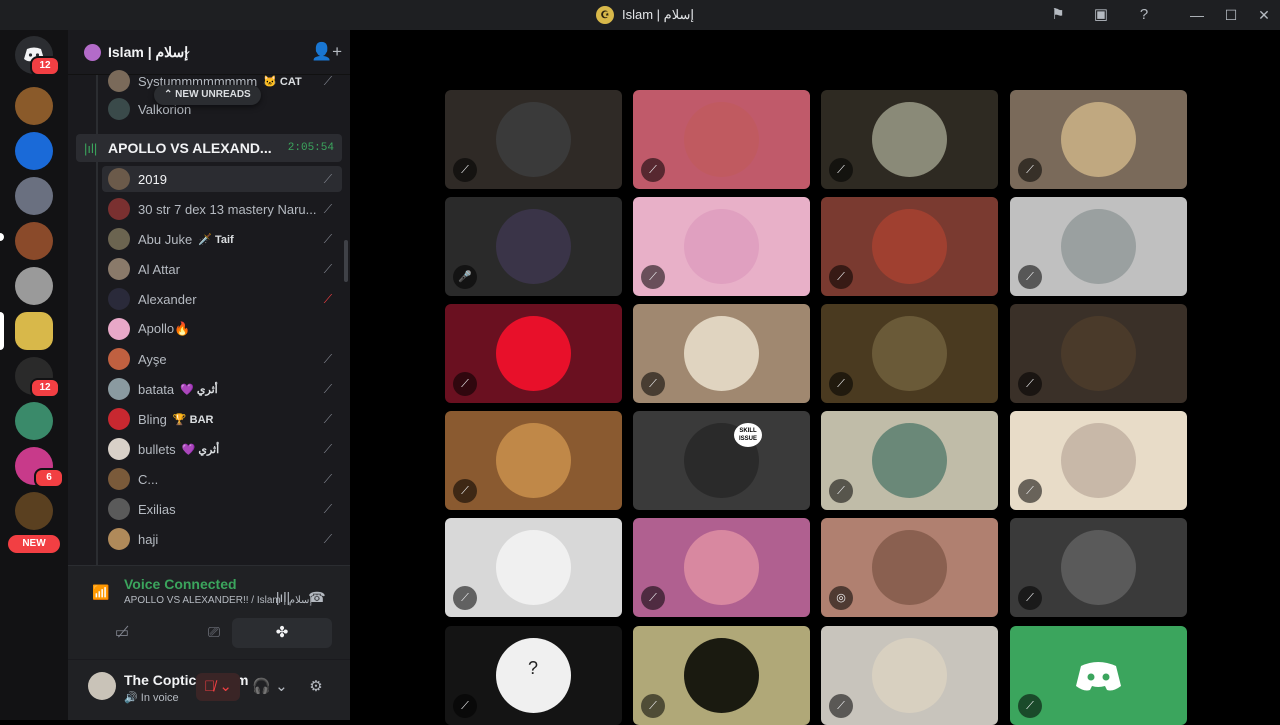 Image resolution: width=1280 pixels, height=725 pixels. What do you see at coordinates (222, 239) in the screenshot?
I see `member-row: Abu Juke 🗡️ Taif ⟋` at bounding box center [222, 239].